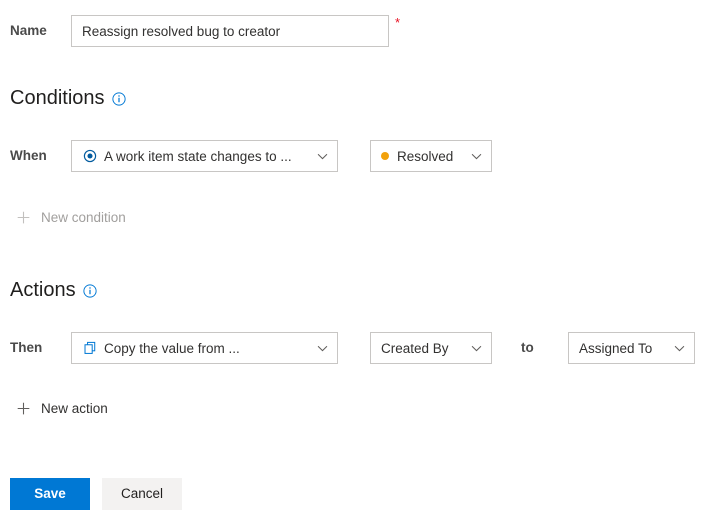 The width and height of the screenshot is (706, 521). What do you see at coordinates (83, 217) in the screenshot?
I see `new-condition-label: New condition` at bounding box center [83, 217].